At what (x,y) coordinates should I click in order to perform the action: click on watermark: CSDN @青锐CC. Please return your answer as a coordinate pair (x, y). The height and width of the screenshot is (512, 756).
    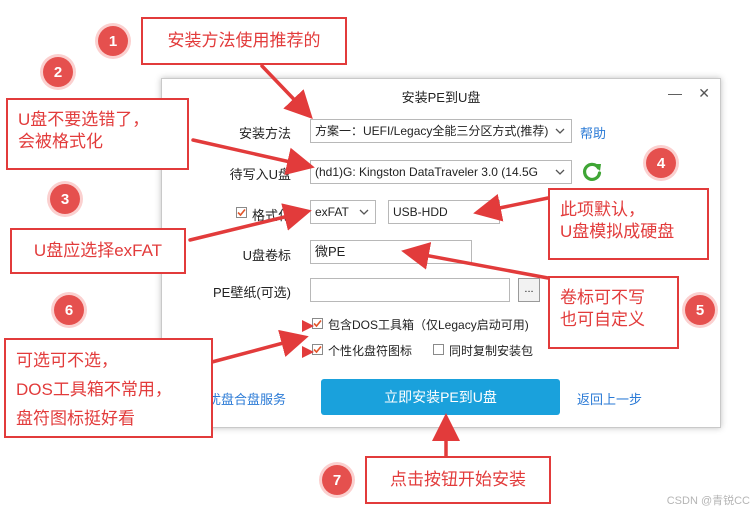
    Looking at the image, I should click on (708, 501).